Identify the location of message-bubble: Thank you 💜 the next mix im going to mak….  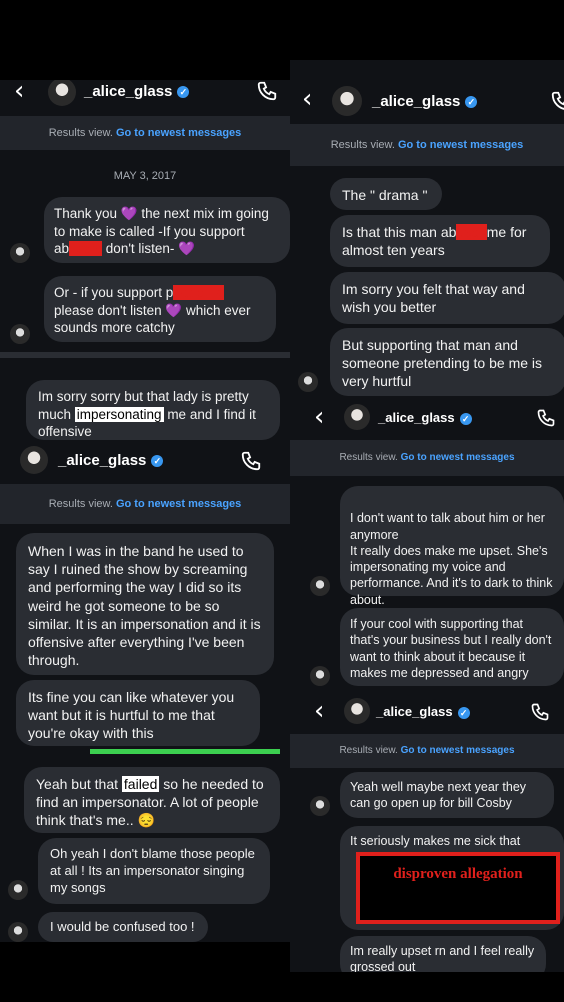
(167, 230).